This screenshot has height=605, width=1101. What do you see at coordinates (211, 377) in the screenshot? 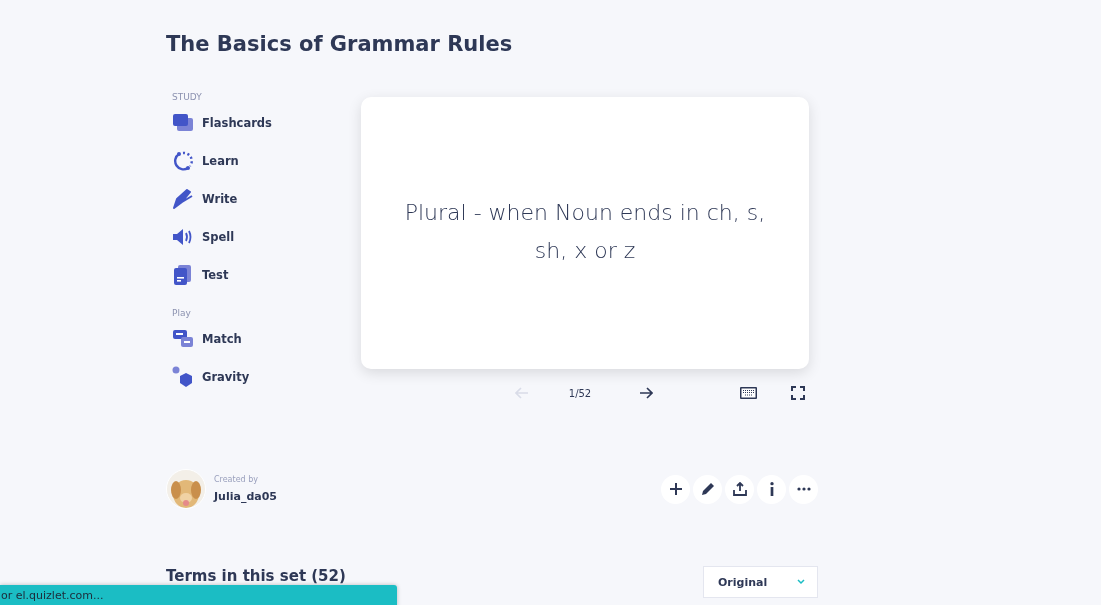
I see `sidebar-item: Gravity` at bounding box center [211, 377].